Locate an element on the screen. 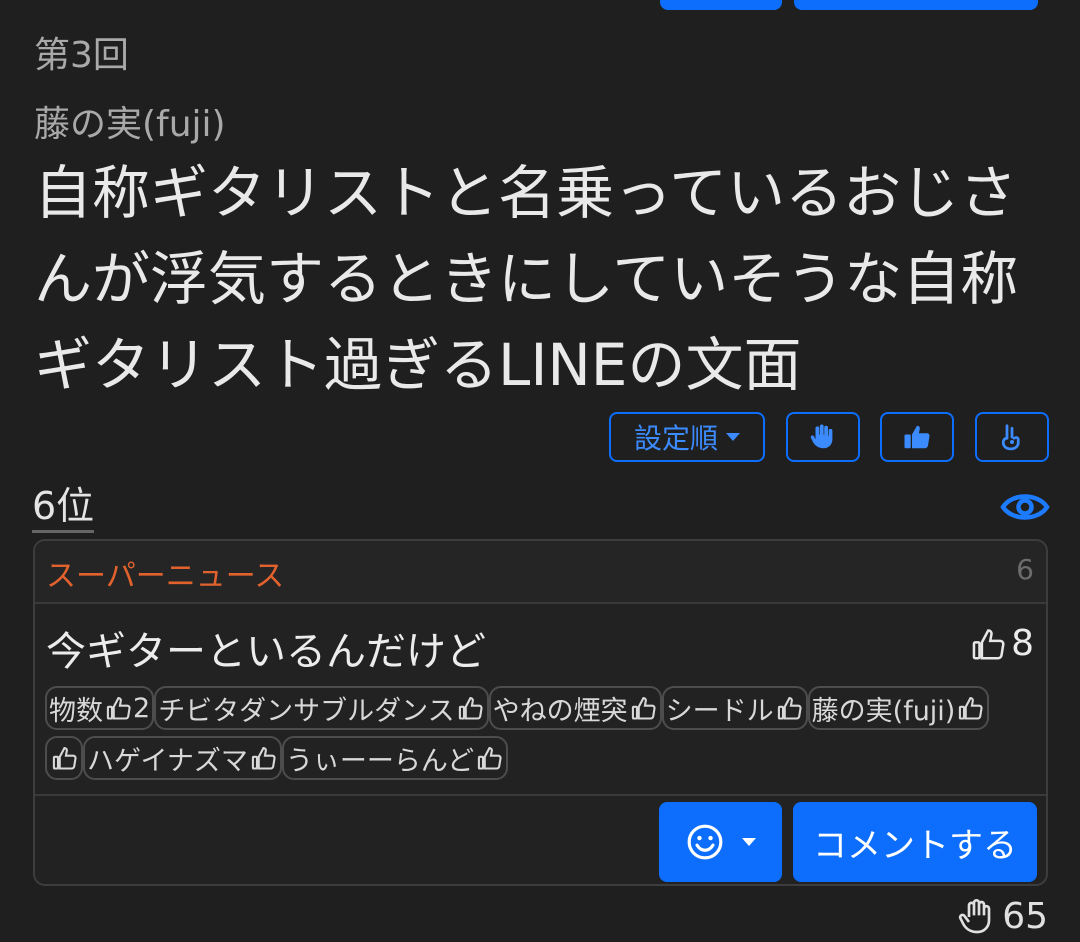  voter-tag: うぃーーらんど is located at coordinates (395, 758).